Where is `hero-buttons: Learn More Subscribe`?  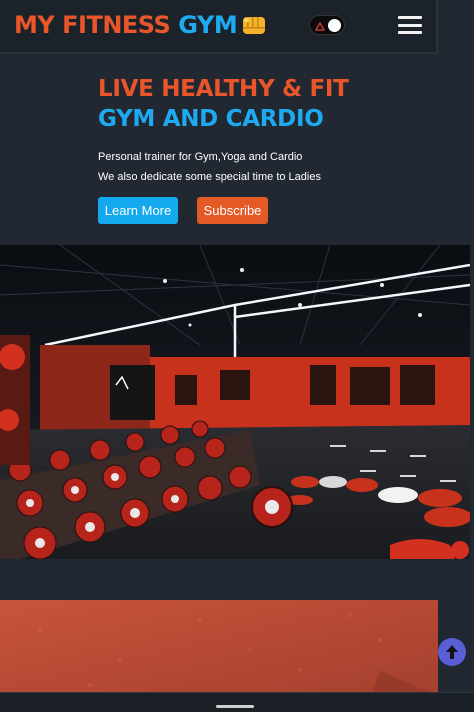 hero-buttons: Learn More Subscribe is located at coordinates (183, 210).